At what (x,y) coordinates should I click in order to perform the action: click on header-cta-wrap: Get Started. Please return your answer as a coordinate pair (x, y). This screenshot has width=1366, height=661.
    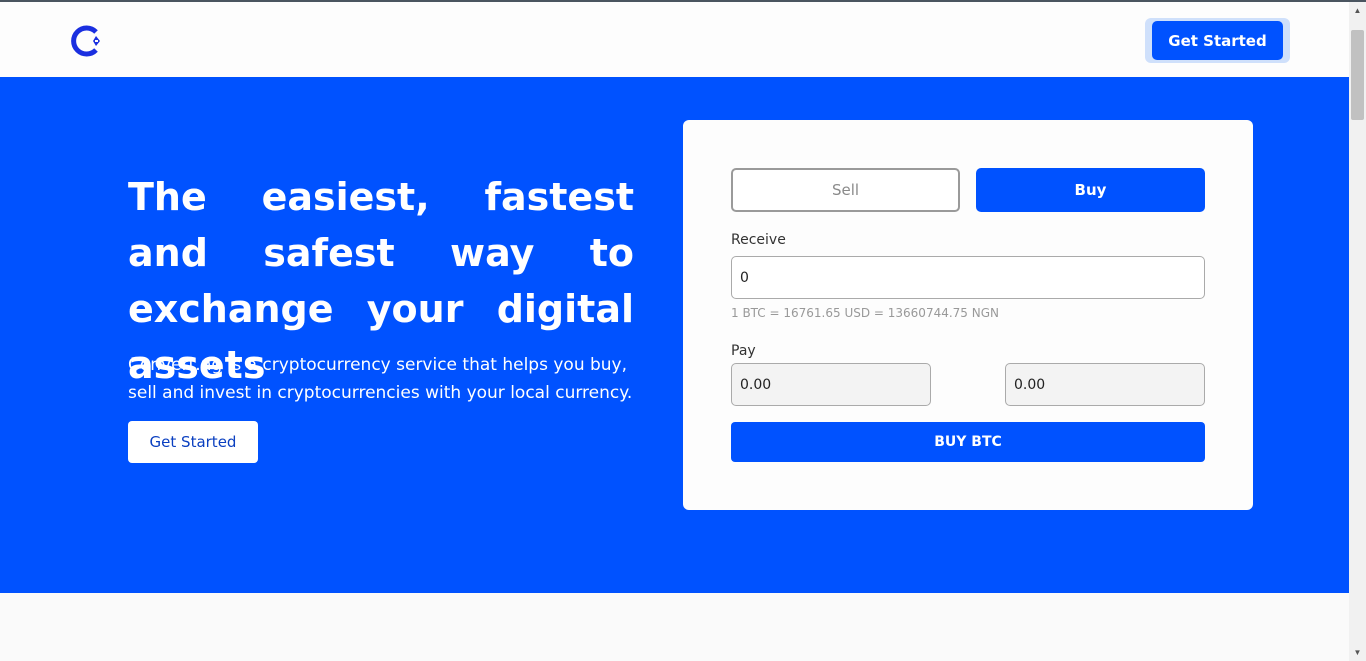
    Looking at the image, I should click on (1217, 40).